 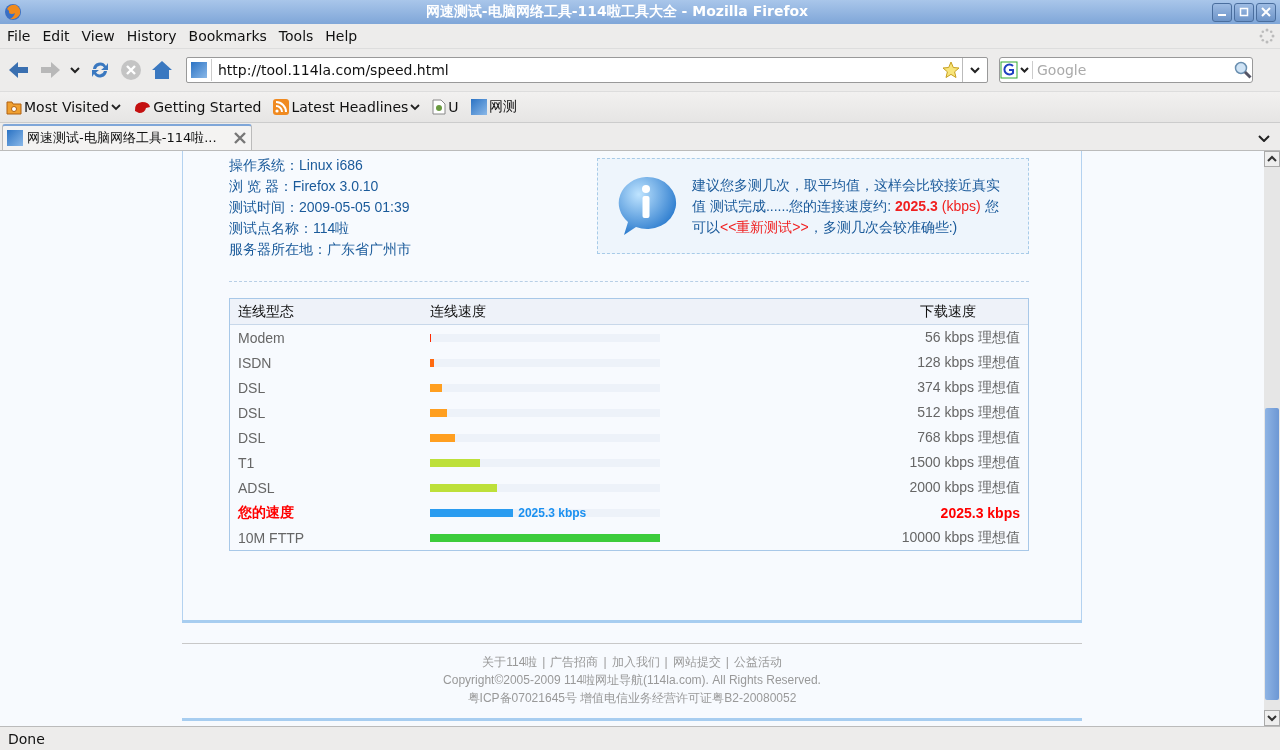 I want to click on close-icon, so click(x=1266, y=12).